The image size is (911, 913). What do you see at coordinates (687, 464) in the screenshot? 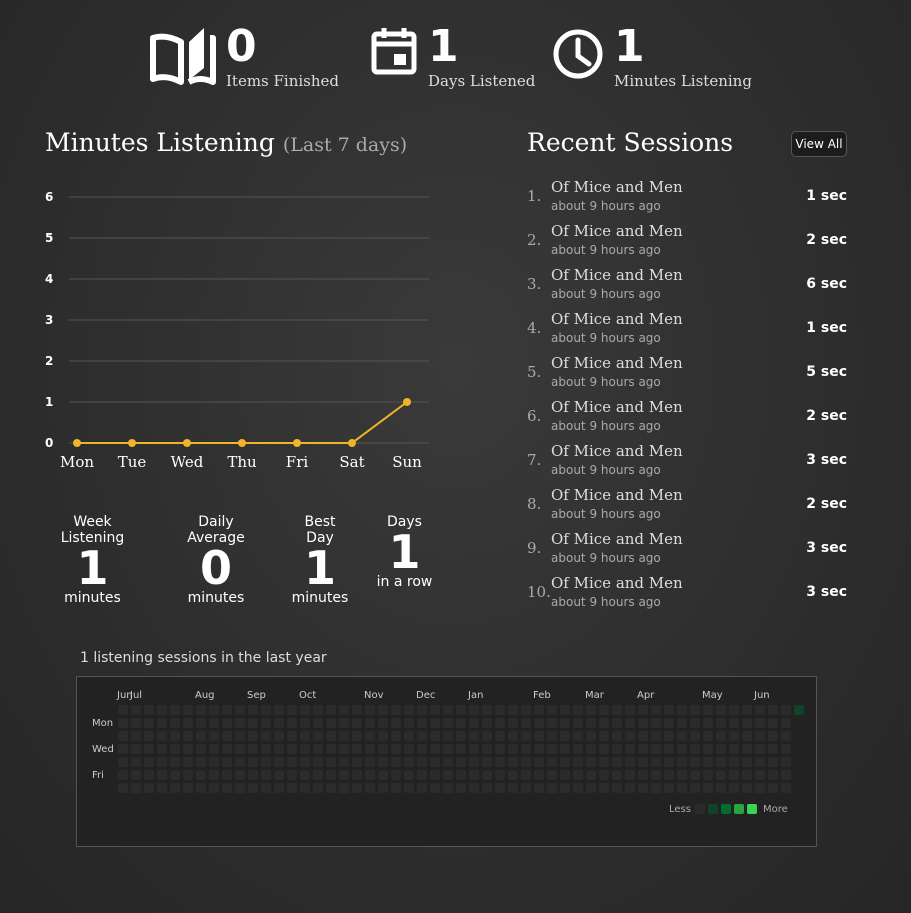
I see `session-item: 7. Of Mice and Men about 9 hours ago 3 sec` at bounding box center [687, 464].